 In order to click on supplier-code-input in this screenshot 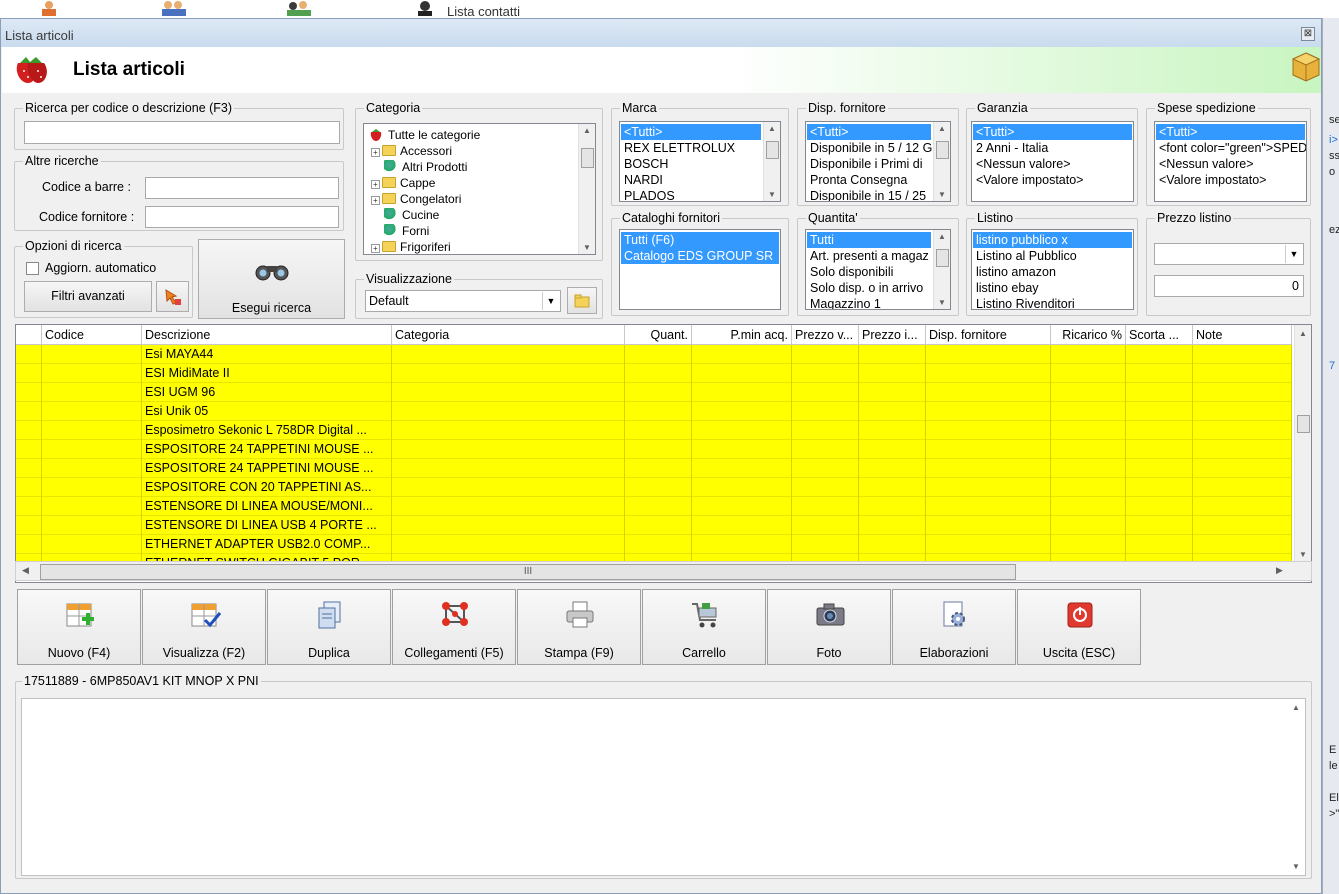, I will do `click(242, 217)`.